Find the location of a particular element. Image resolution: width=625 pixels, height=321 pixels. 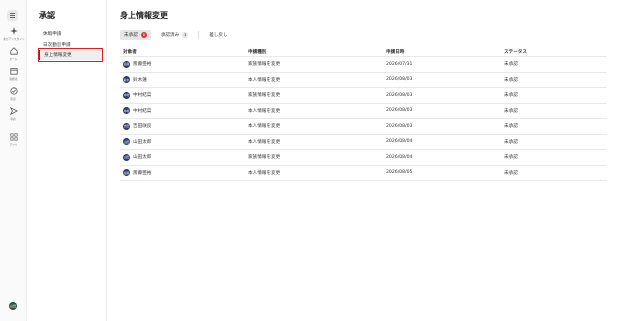

column-header-subject: 対象者 is located at coordinates (184, 52).